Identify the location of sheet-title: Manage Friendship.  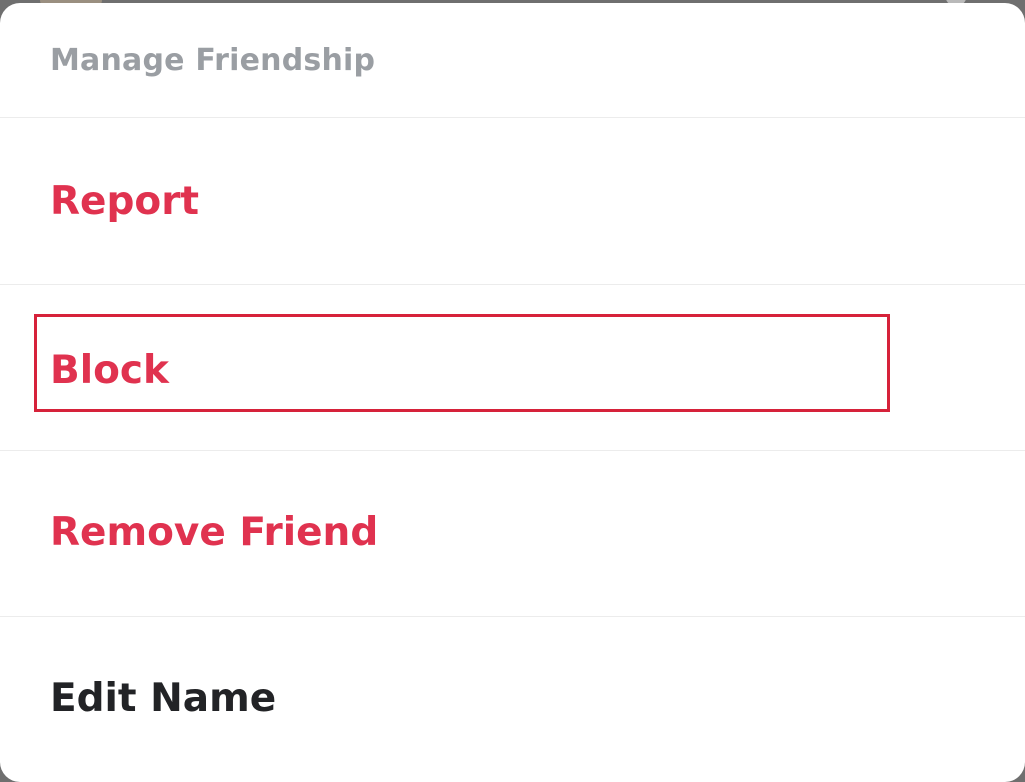
(213, 60).